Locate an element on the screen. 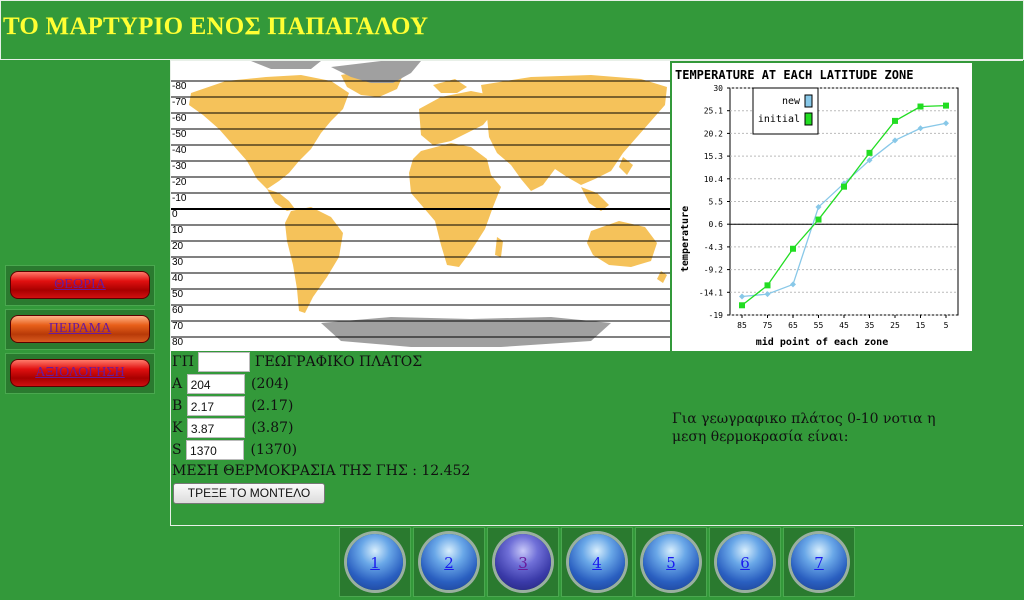 This screenshot has height=600, width=1024. page-orb: 4 is located at coordinates (597, 562).